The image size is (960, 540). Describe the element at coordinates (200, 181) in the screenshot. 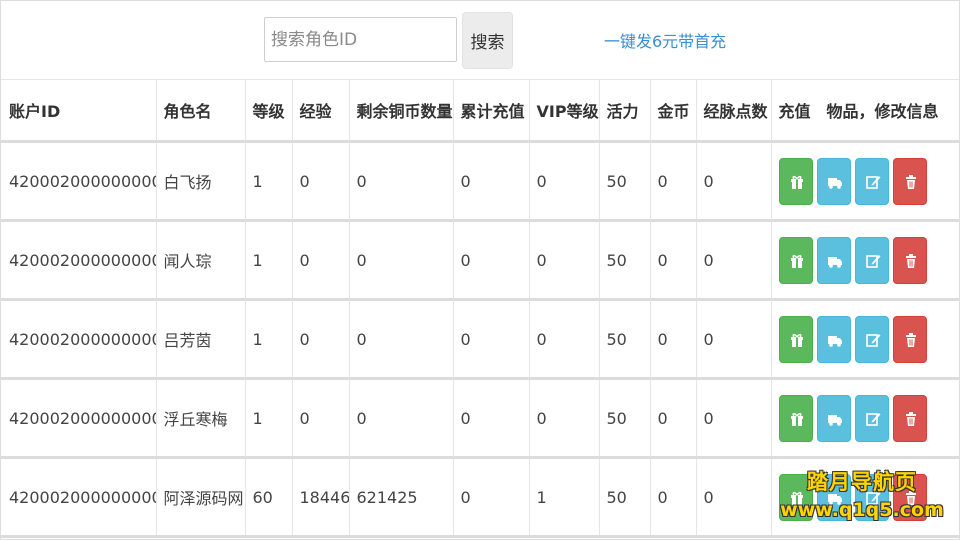

I see `cell-role-name: 白飞扬` at that location.